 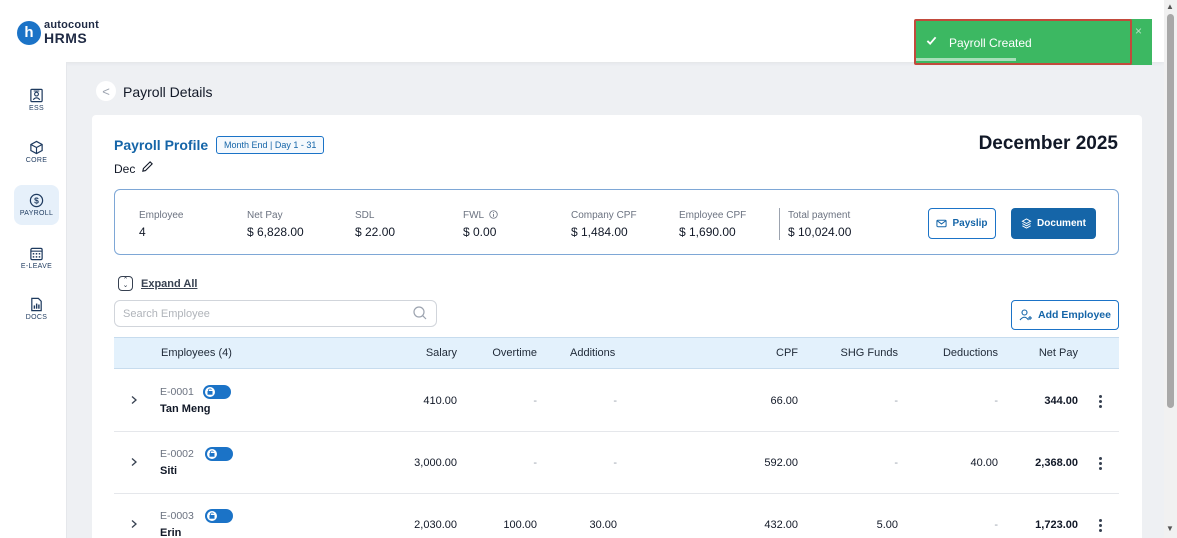 I want to click on sidebar-item-core: CORE, so click(x=36, y=152).